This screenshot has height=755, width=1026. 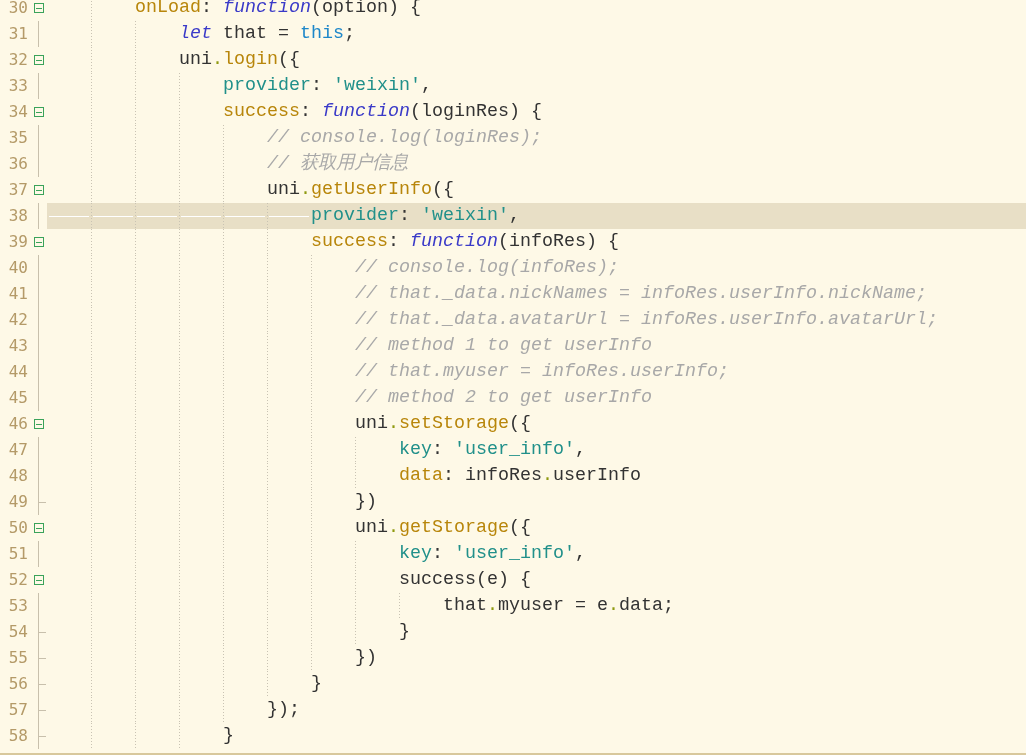 What do you see at coordinates (520, 476) in the screenshot?
I see `code-line: data: infoRes.userInfo` at bounding box center [520, 476].